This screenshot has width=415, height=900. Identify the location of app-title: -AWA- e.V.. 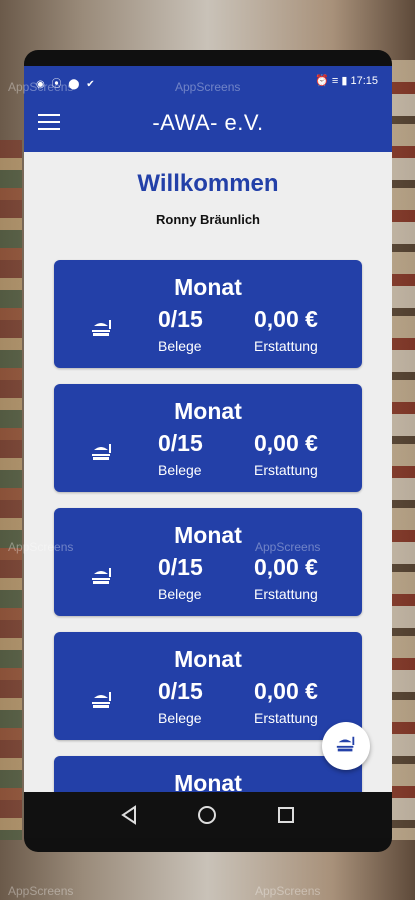
(208, 122).